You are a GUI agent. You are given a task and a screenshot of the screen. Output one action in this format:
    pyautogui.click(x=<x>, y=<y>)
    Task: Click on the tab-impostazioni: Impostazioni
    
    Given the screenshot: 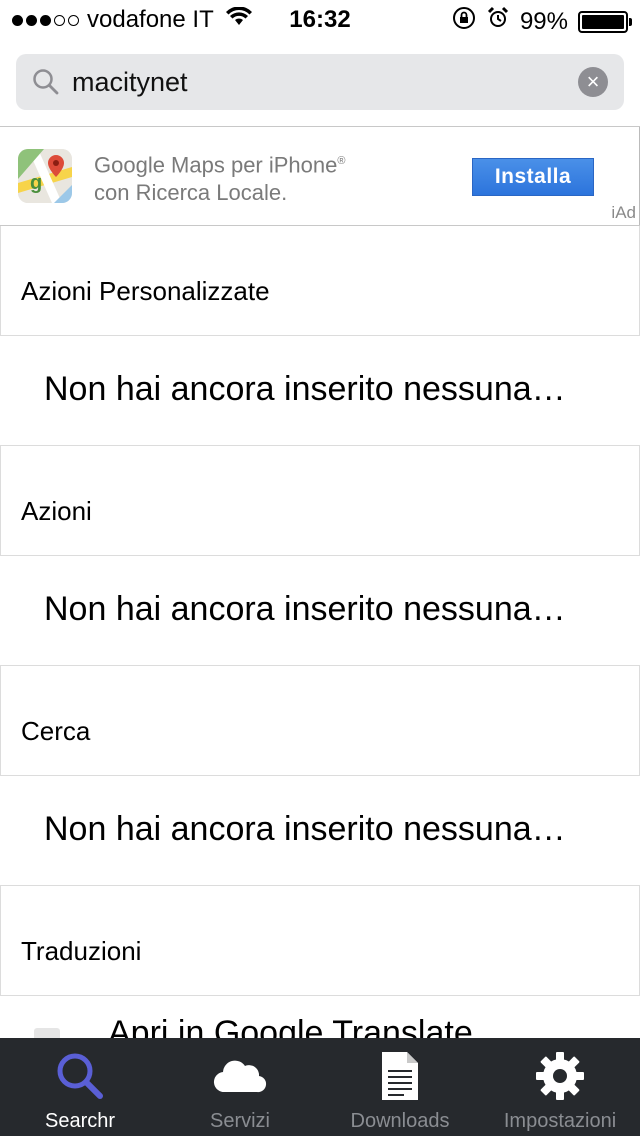 What is the action you would take?
    pyautogui.click(x=560, y=1087)
    